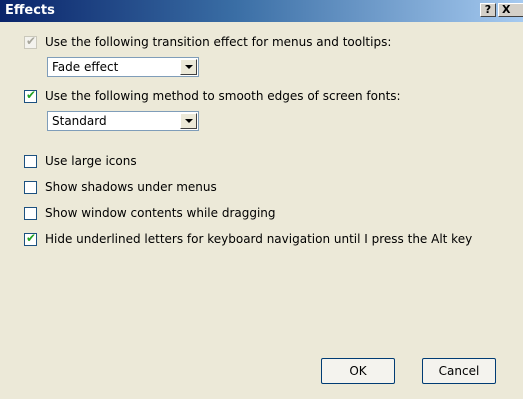 The height and width of the screenshot is (399, 523). I want to click on smooth-fonts-select: Standard, so click(123, 121).